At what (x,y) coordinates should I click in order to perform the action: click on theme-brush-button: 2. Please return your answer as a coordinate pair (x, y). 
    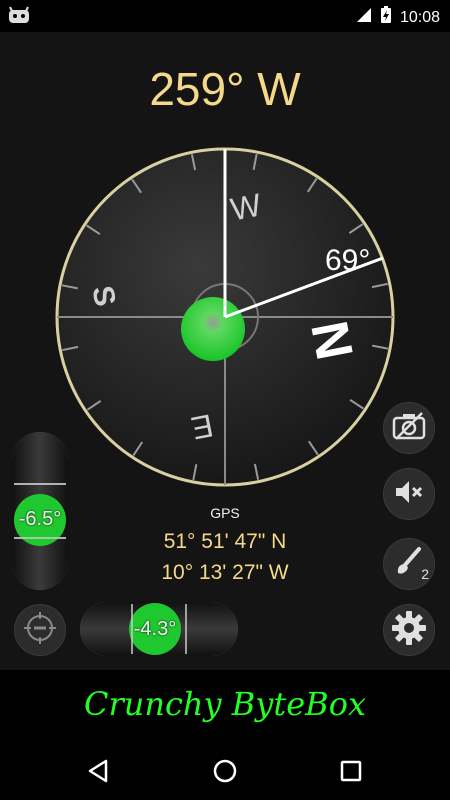
    Looking at the image, I should click on (409, 564).